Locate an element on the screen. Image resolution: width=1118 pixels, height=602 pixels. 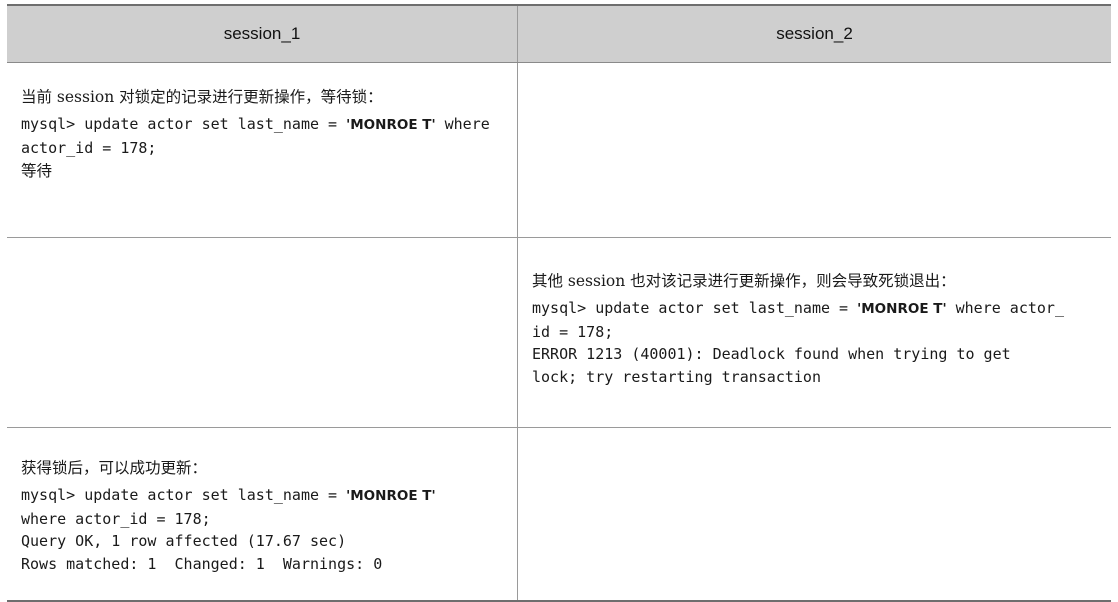
session-1-cell is located at coordinates (262, 332).